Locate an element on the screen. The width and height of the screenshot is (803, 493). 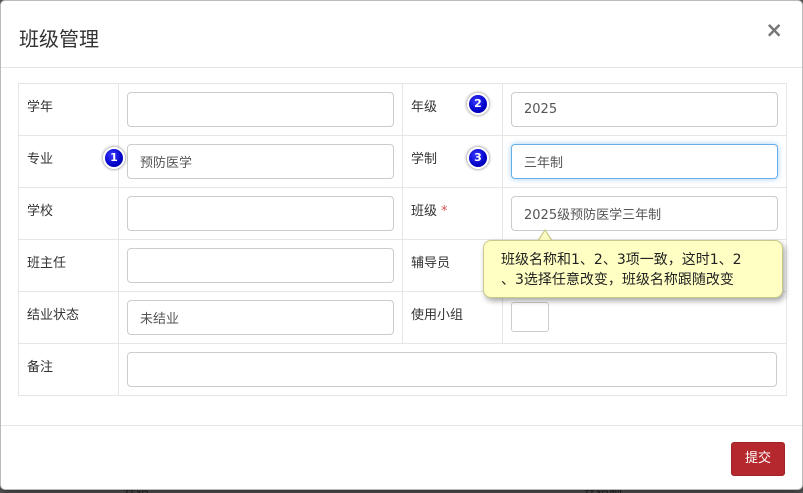
annotation-callout: 班级名称和1、2、3项一致，这时1、2 、3选择任意改变，班级名称跟随改变 is located at coordinates (633, 269).